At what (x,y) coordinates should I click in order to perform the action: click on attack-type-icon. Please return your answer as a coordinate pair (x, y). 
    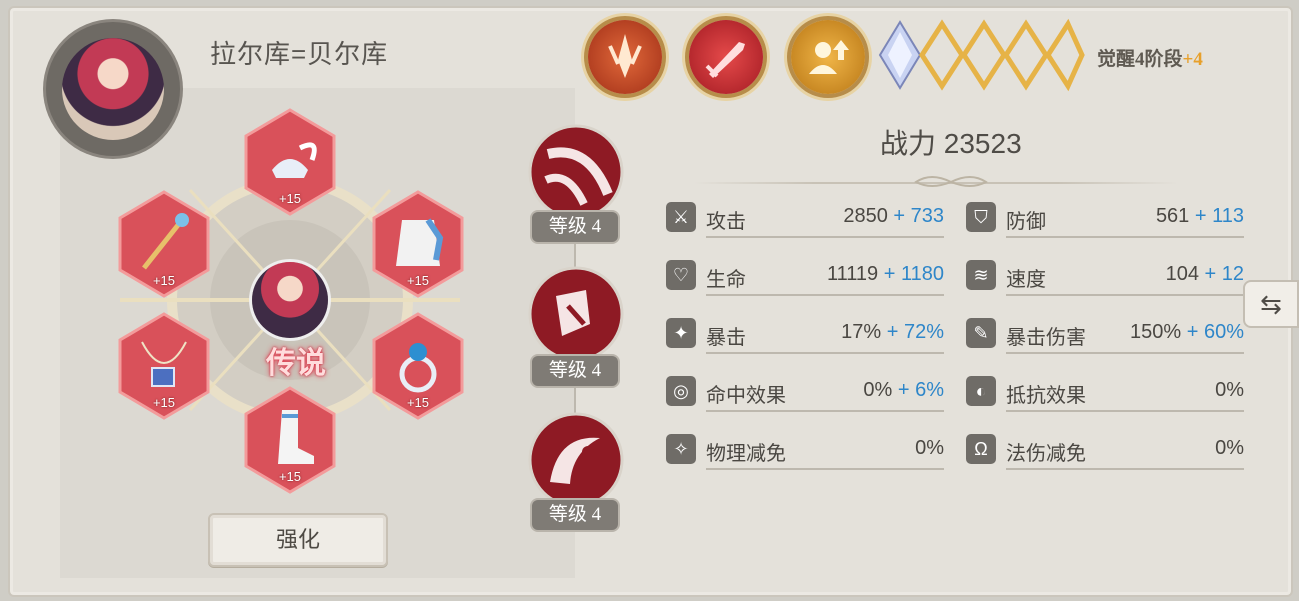
    Looking at the image, I should click on (726, 57).